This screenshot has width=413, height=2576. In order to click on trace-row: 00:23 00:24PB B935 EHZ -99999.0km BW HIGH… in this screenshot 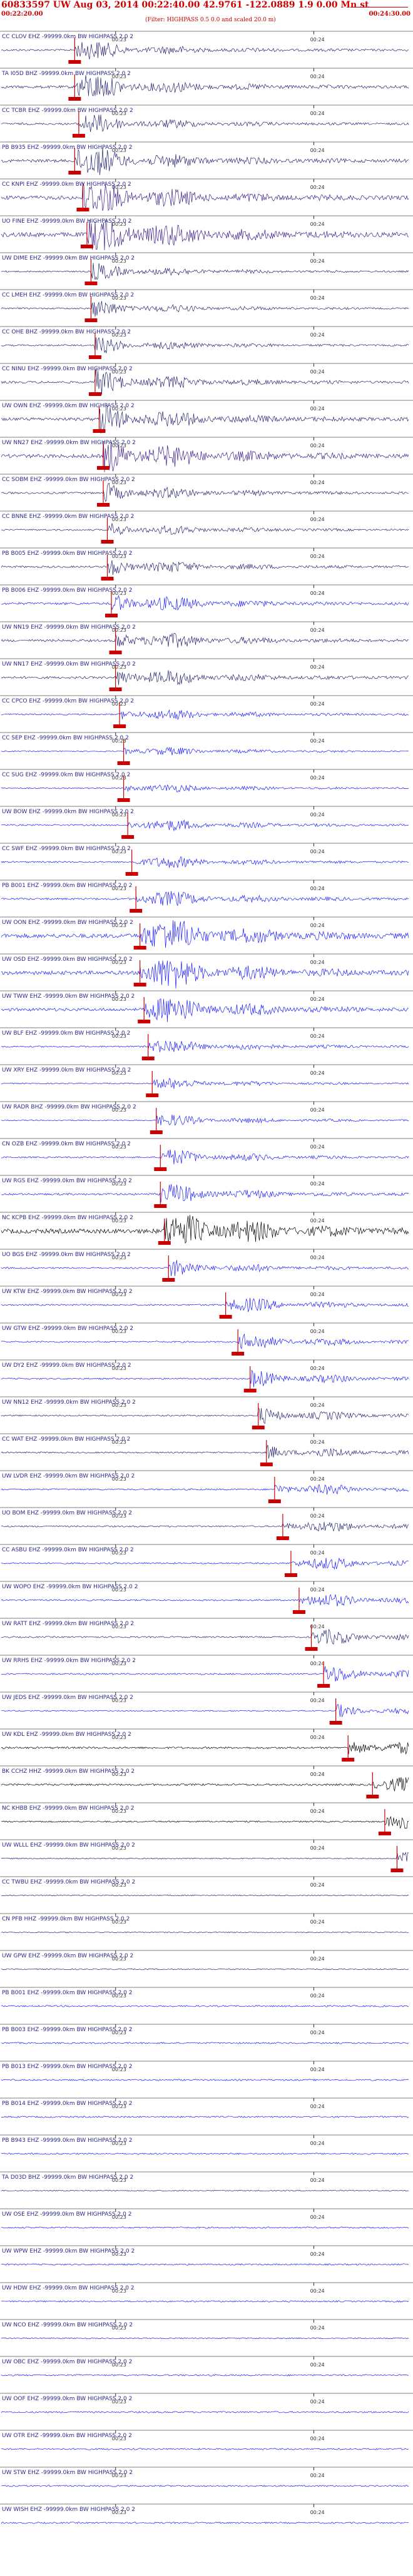, I will do `click(206, 158)`.